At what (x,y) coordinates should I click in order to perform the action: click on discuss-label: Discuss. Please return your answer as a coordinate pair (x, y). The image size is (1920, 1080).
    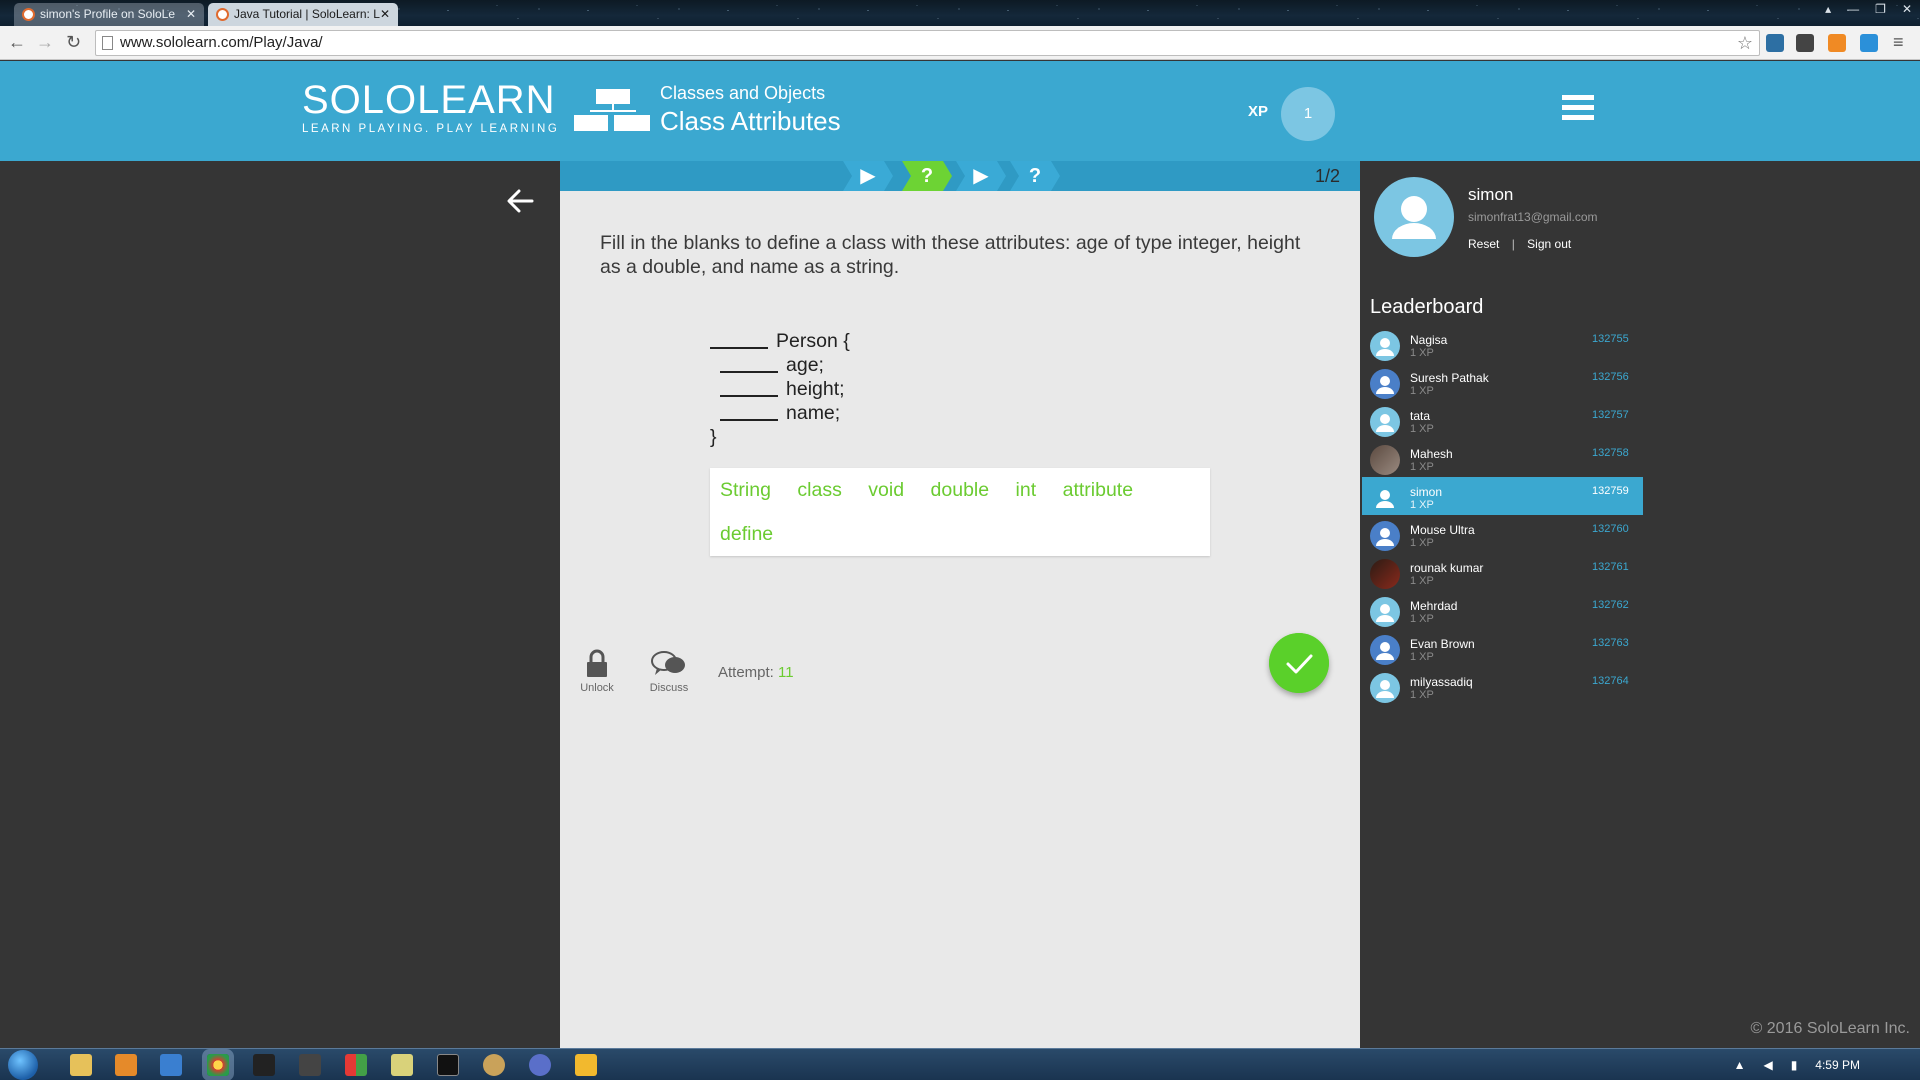
    Looking at the image, I should click on (669, 688).